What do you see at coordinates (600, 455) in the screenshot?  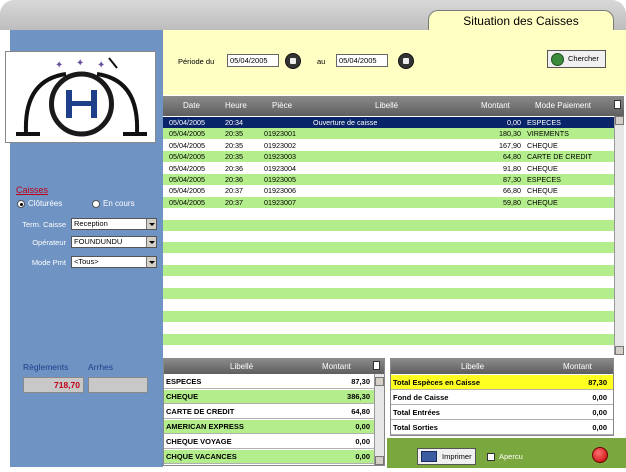 I see `exit-icon` at bounding box center [600, 455].